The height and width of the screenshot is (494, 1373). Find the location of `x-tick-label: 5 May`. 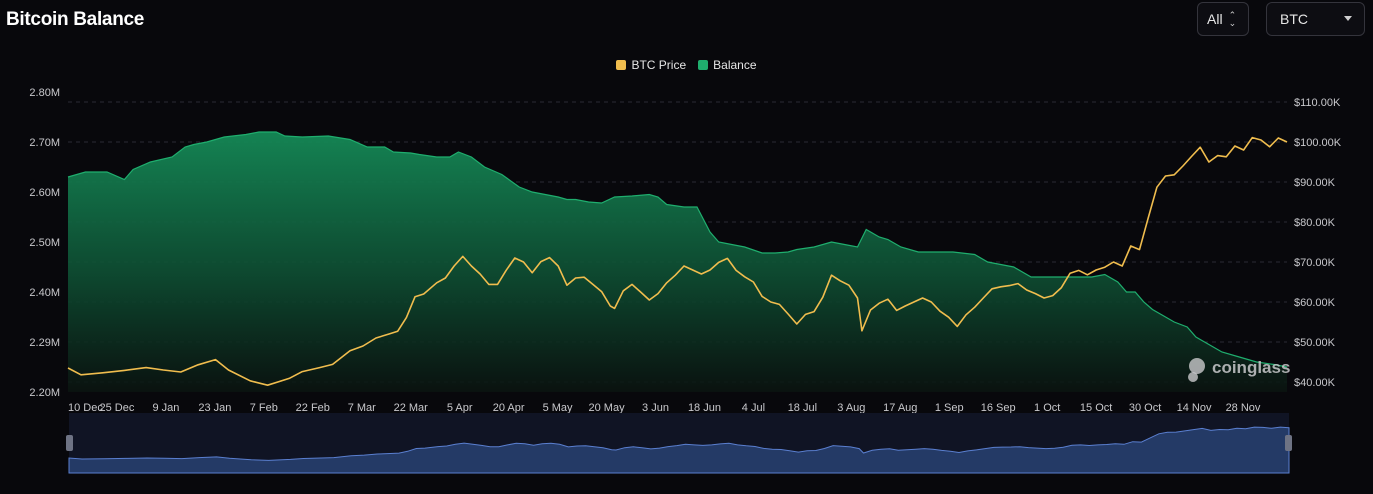

x-tick-label: 5 May is located at coordinates (558, 408).